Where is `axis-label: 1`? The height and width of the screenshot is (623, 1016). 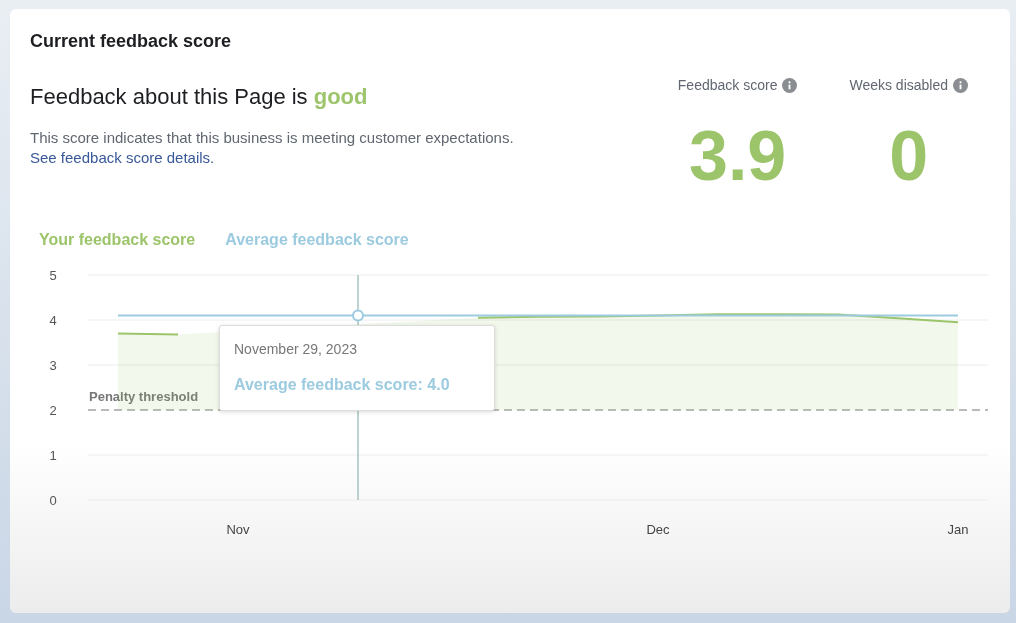 axis-label: 1 is located at coordinates (53, 455).